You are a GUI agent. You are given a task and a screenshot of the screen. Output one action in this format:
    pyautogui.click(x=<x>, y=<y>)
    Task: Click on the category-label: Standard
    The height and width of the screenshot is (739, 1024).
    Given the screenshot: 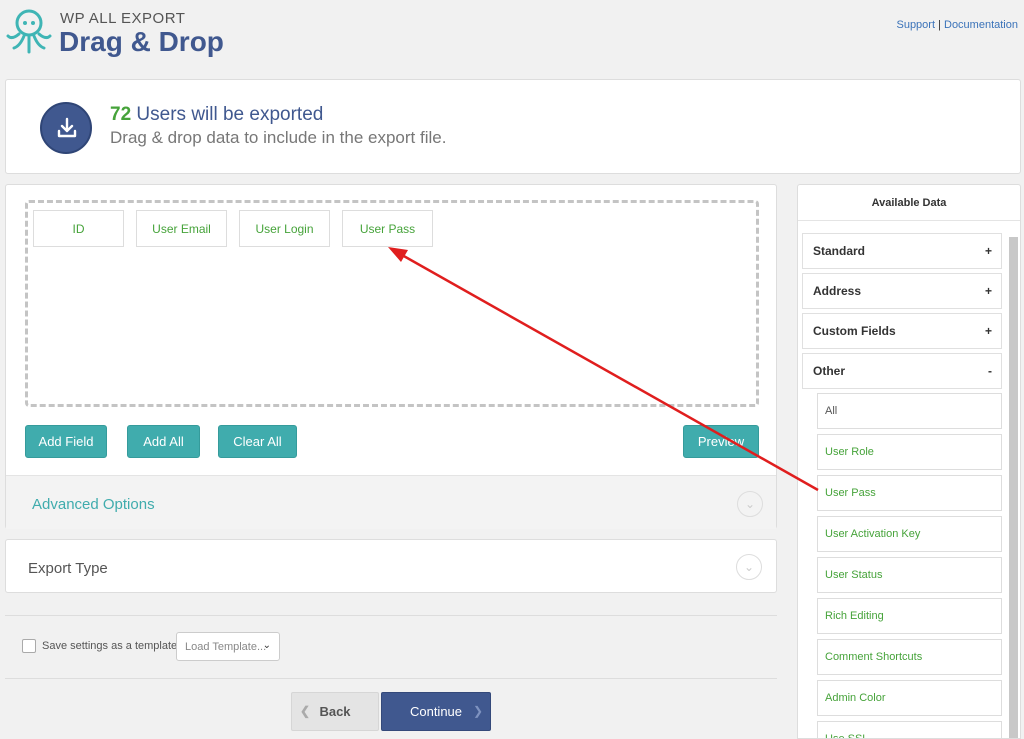 What is the action you would take?
    pyautogui.click(x=839, y=251)
    